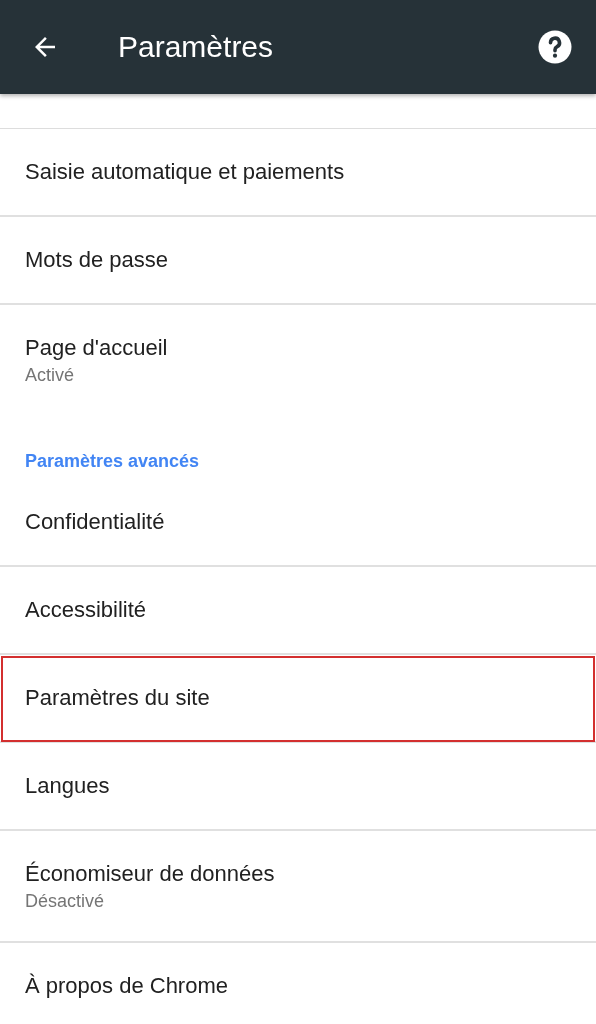 The height and width of the screenshot is (1024, 596). What do you see at coordinates (298, 787) in the screenshot?
I see `settings-item: Langues` at bounding box center [298, 787].